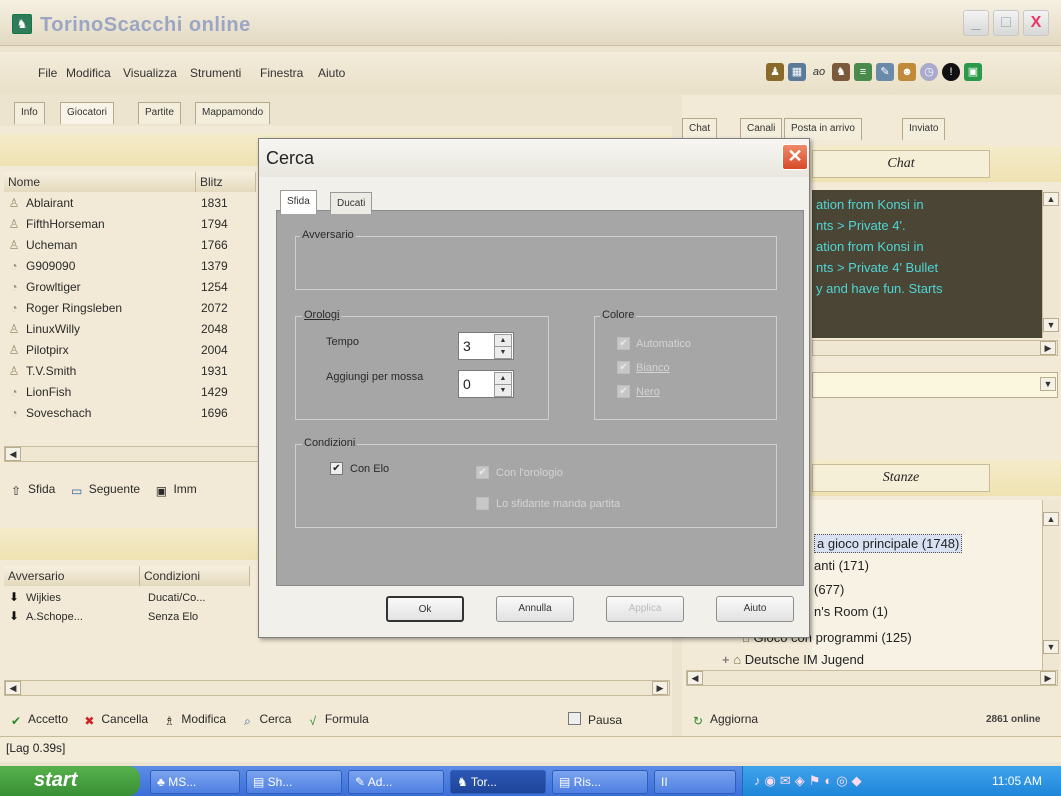 This screenshot has height=796, width=1061. I want to click on tab-canali: Canali, so click(761, 129).